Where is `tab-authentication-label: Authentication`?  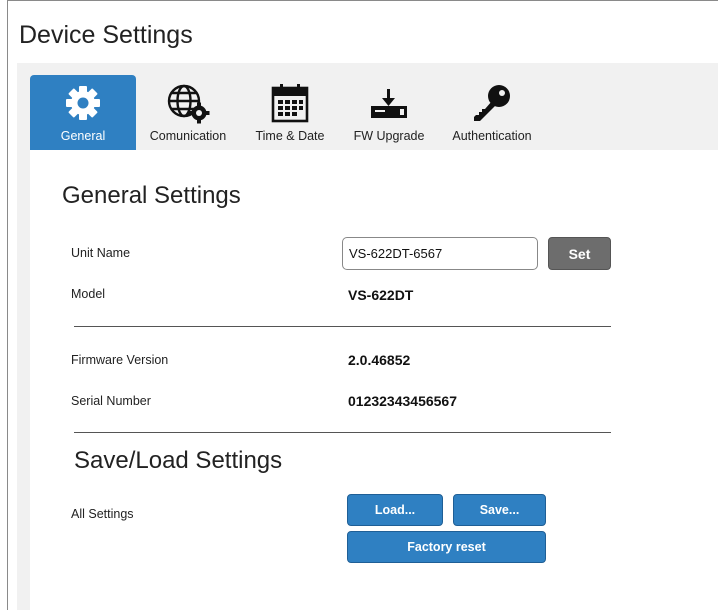
tab-authentication-label: Authentication is located at coordinates (492, 136).